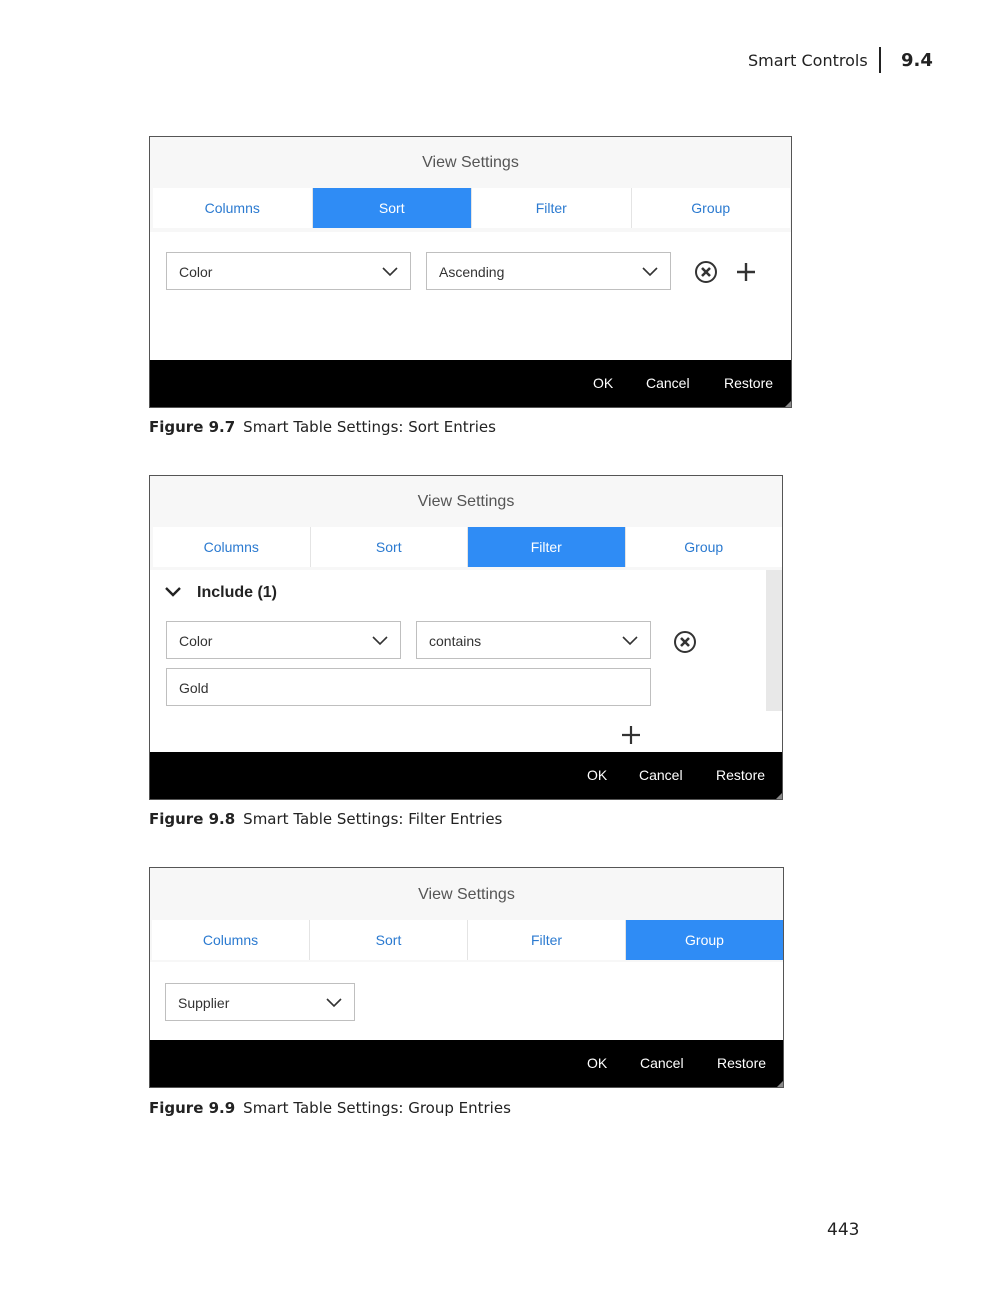 This screenshot has height=1304, width=1000. Describe the element at coordinates (194, 688) in the screenshot. I see `filter-value-text: Gold` at that location.